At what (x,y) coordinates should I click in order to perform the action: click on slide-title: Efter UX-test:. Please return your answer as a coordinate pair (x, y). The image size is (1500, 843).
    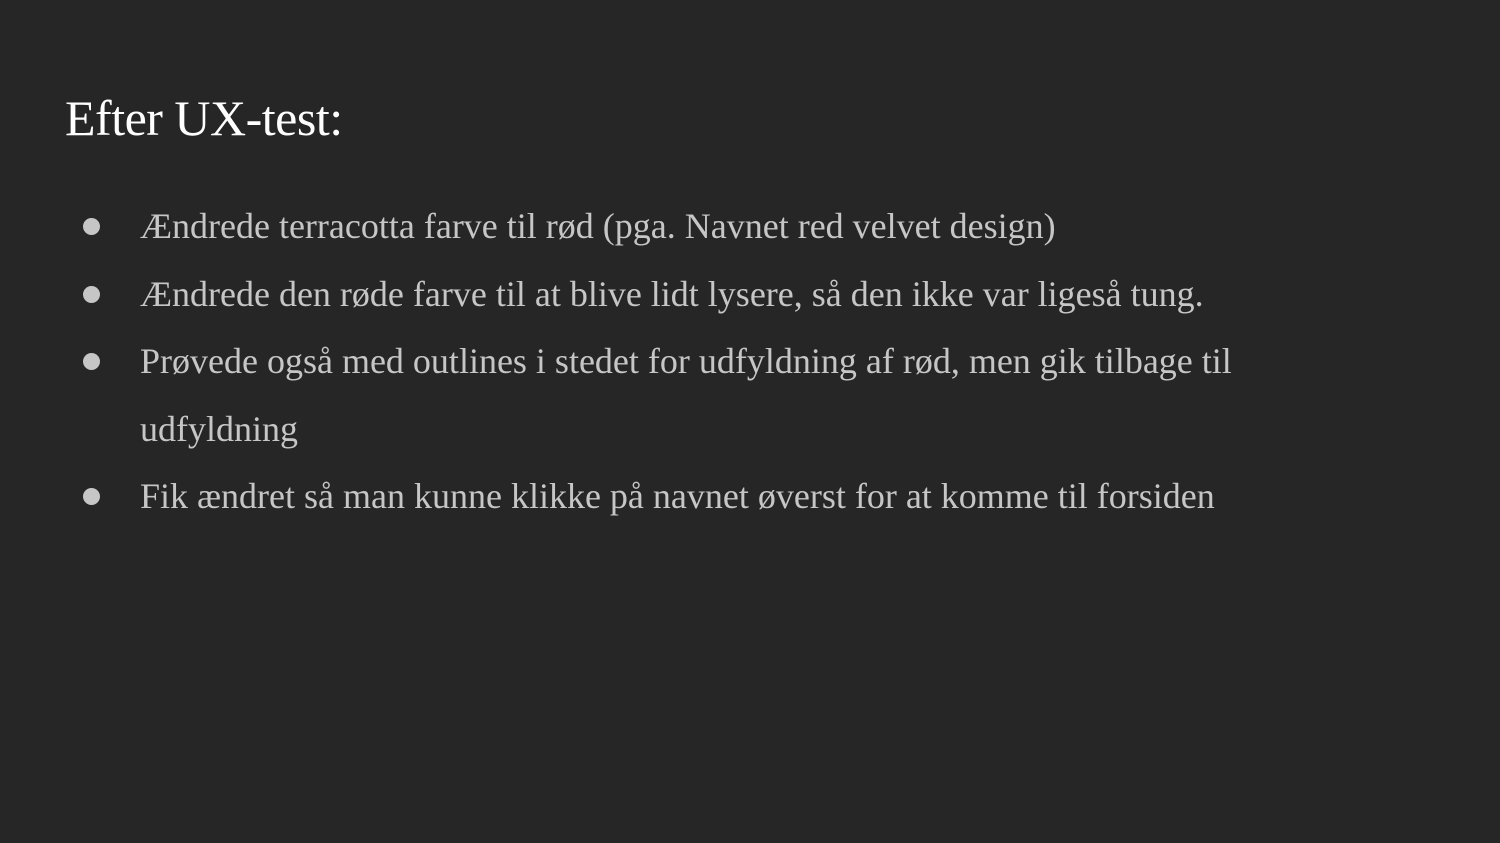
    Looking at the image, I should click on (204, 118).